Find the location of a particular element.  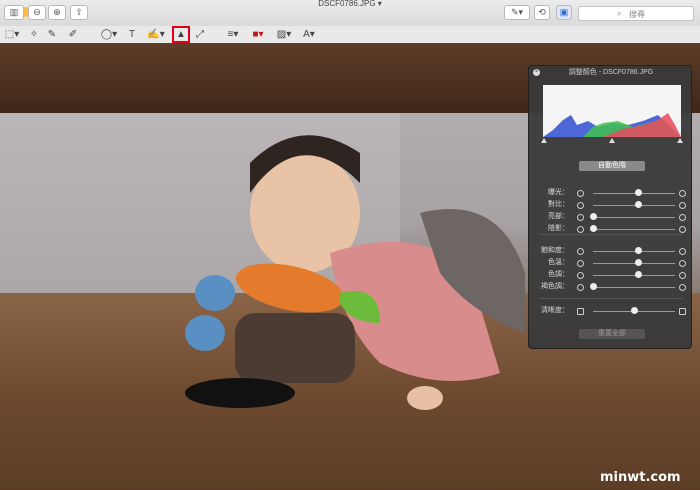

reset-all-button: 重置全部 is located at coordinates (612, 334).